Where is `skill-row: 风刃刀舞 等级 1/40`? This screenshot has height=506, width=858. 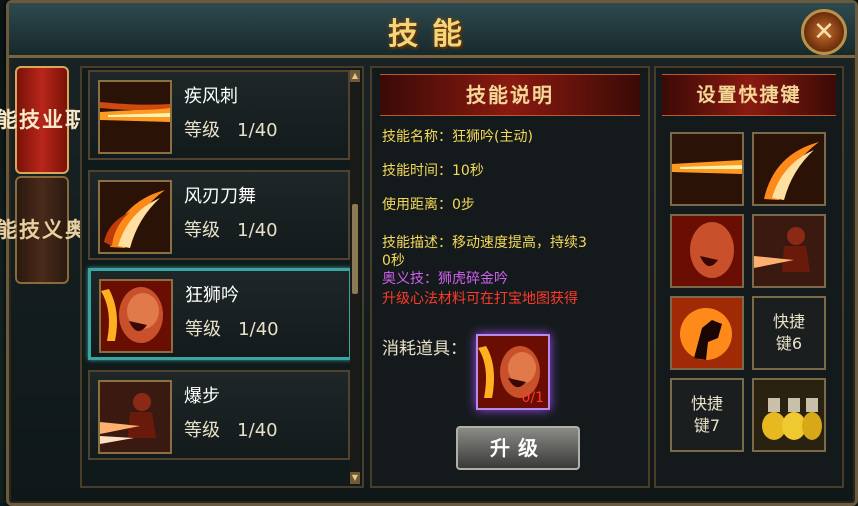 skill-row: 风刃刀舞 等级 1/40 is located at coordinates (219, 215).